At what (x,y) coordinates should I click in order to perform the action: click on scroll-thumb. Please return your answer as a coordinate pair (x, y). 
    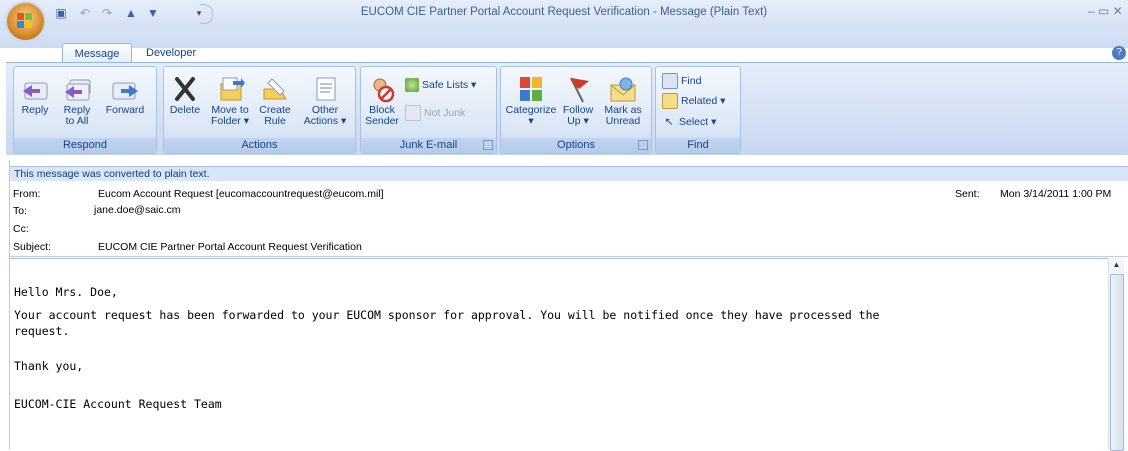
    Looking at the image, I should click on (1117, 362).